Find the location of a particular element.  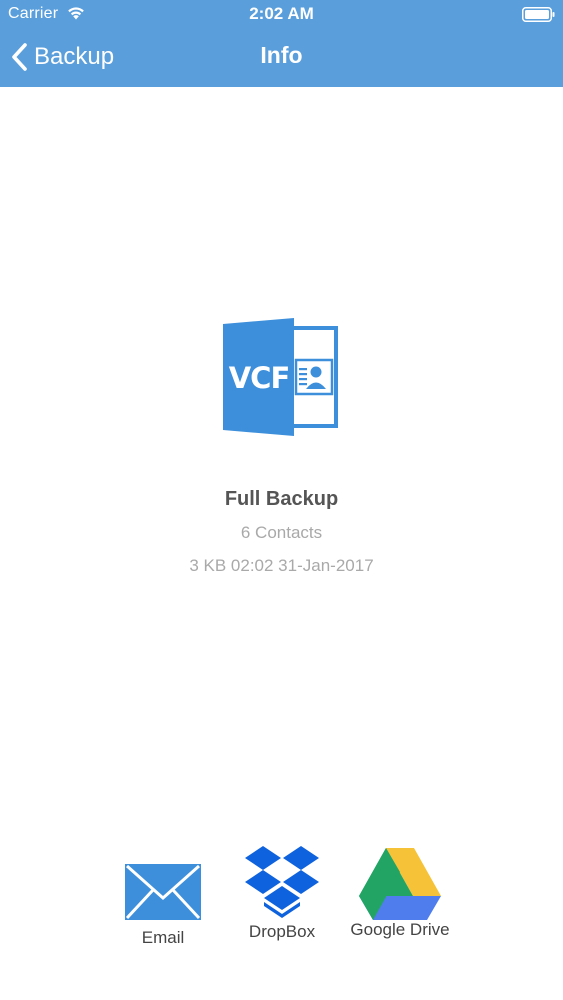

share-dropbox-button: DropBox is located at coordinates (282, 894).